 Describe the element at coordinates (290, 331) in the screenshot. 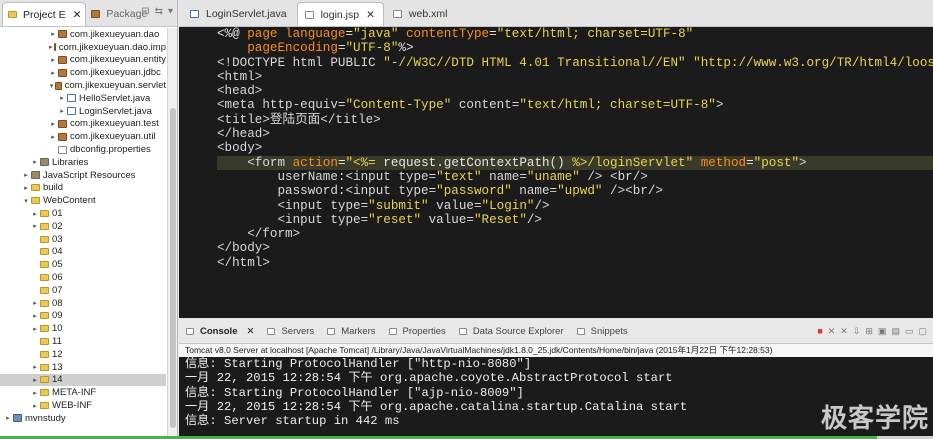

I see `tab-servers: Servers` at that location.